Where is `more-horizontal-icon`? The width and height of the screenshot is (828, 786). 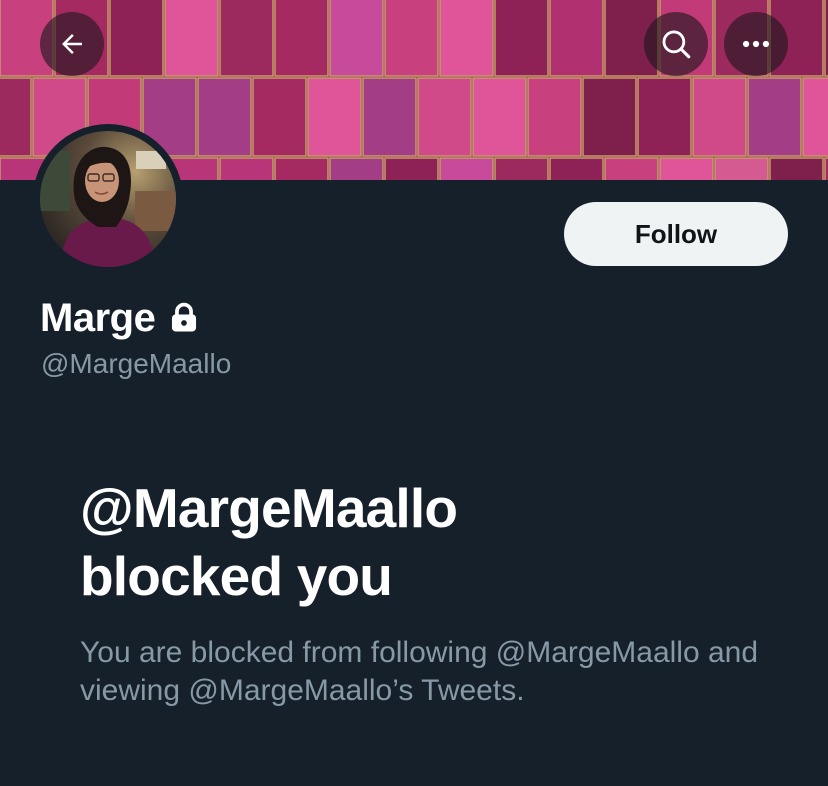 more-horizontal-icon is located at coordinates (756, 44).